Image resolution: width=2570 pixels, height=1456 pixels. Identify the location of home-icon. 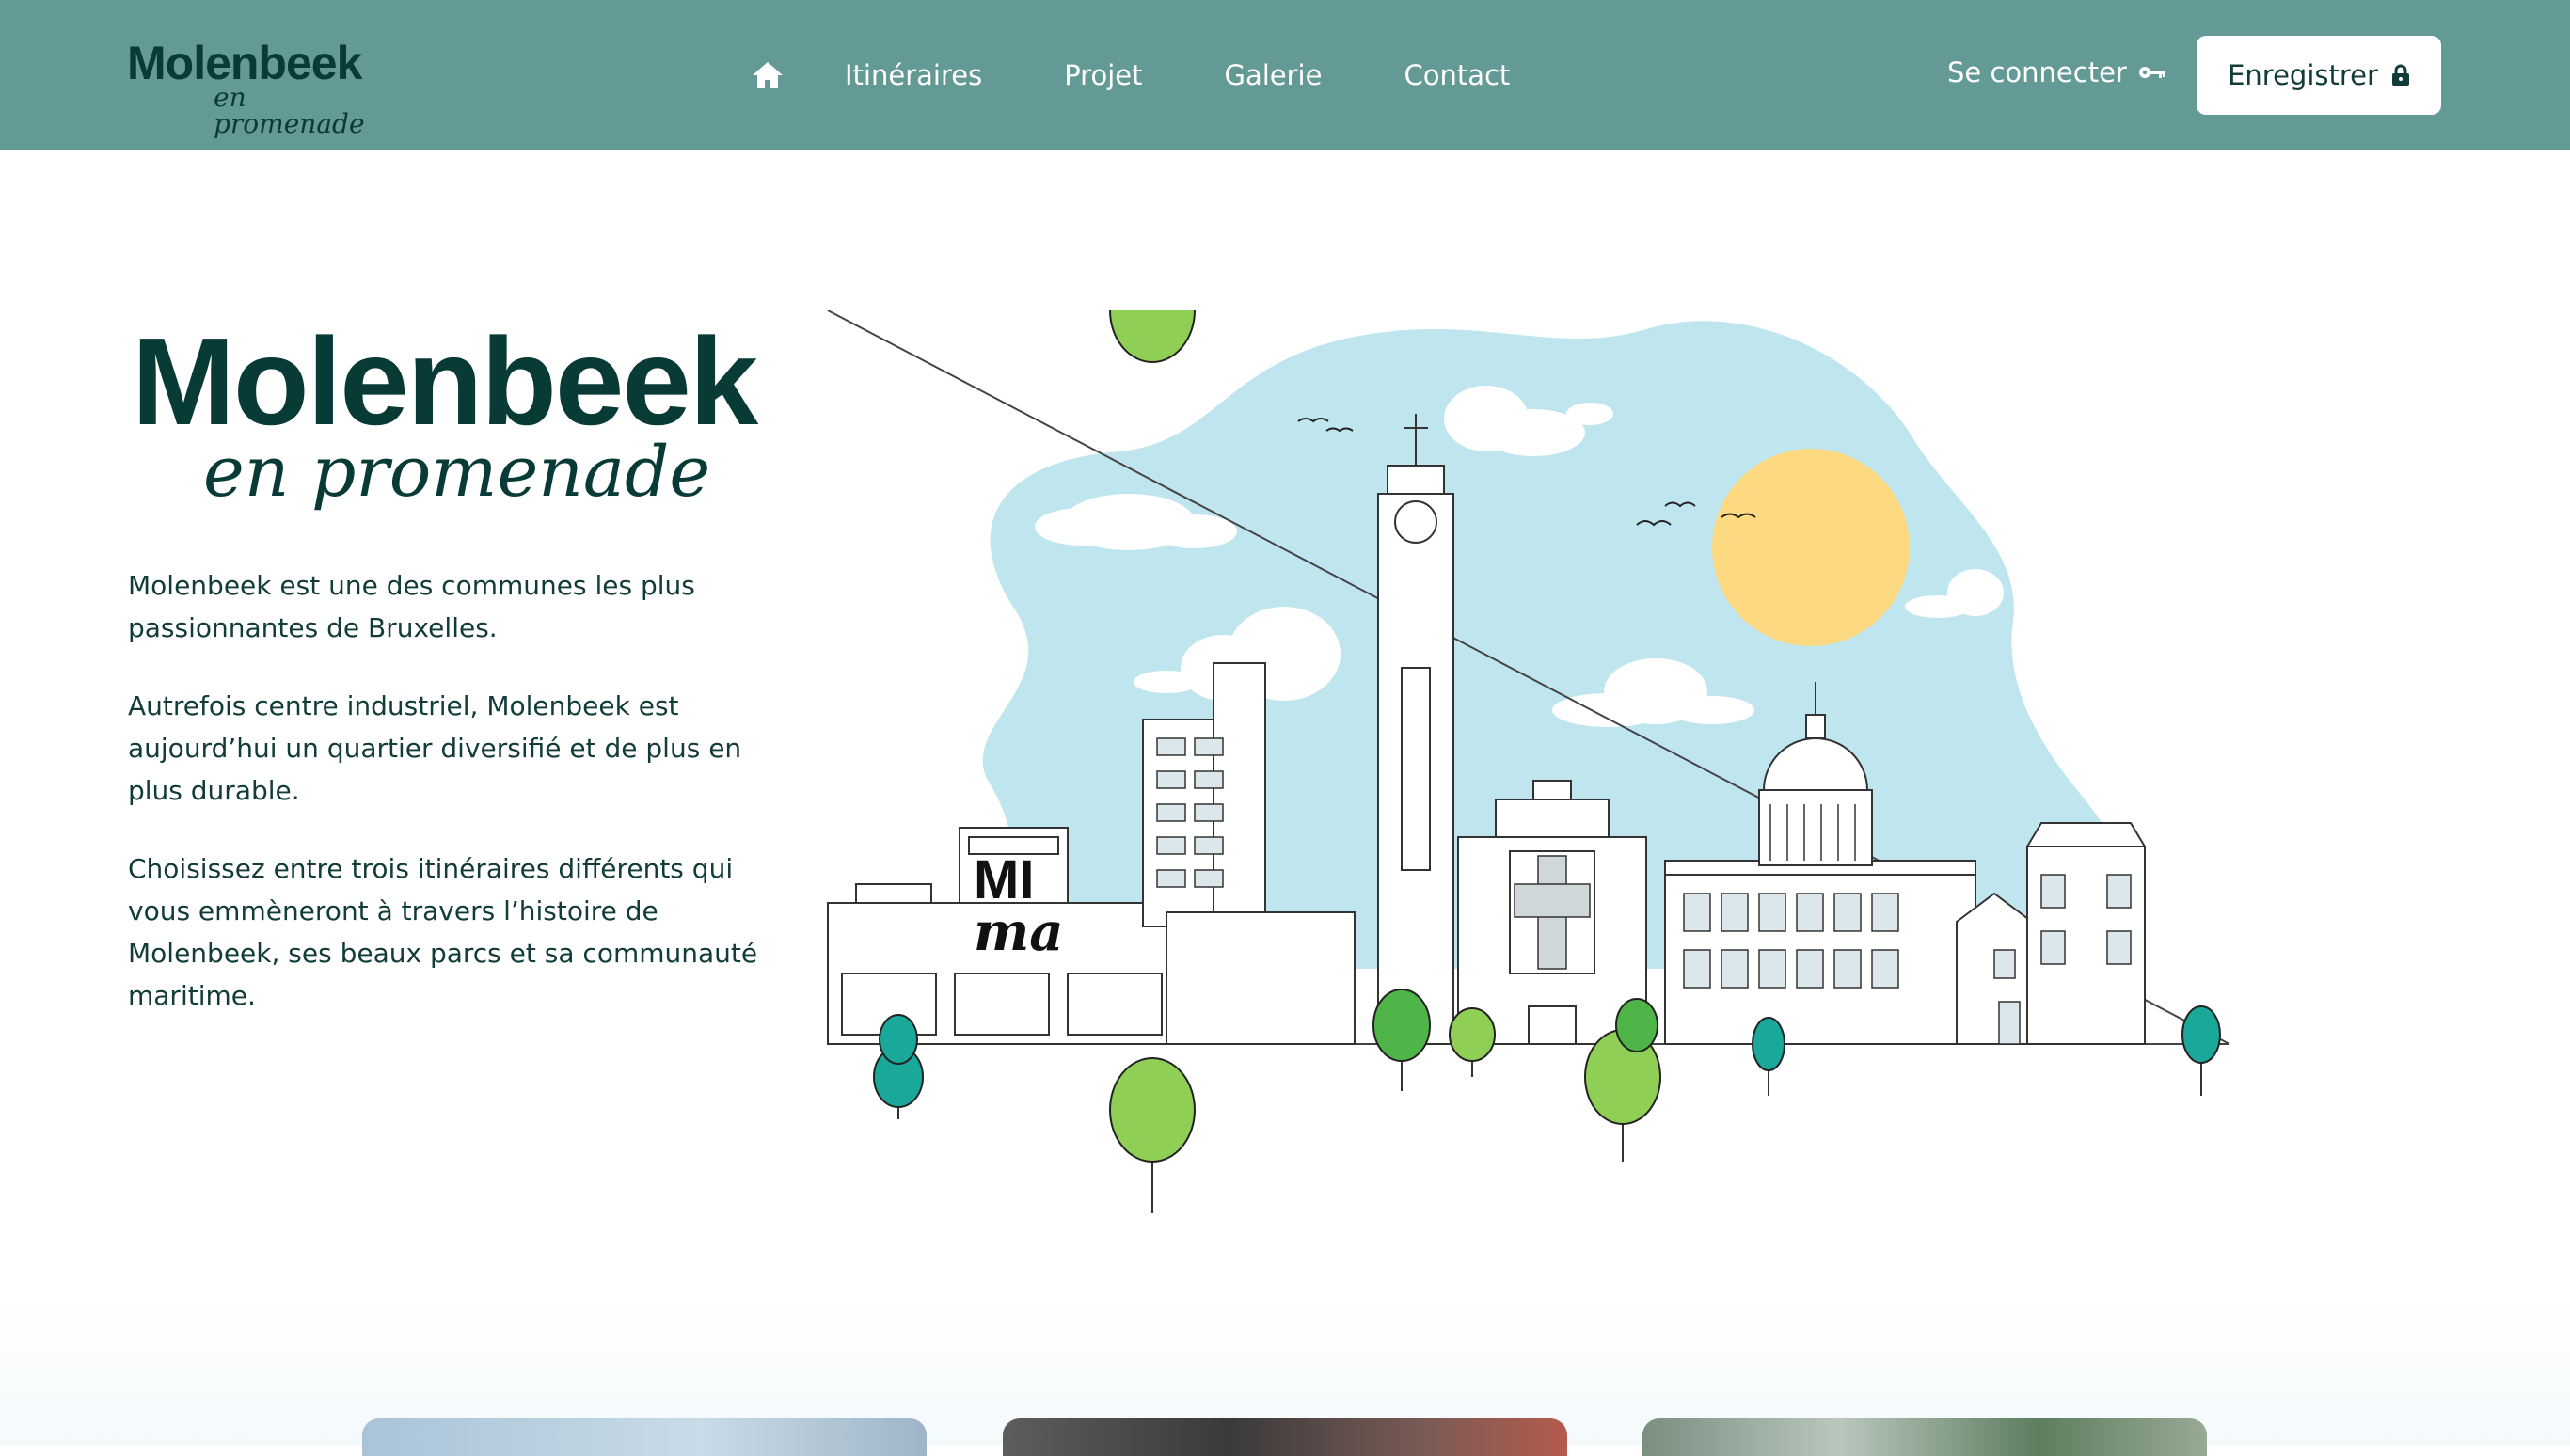
(767, 75).